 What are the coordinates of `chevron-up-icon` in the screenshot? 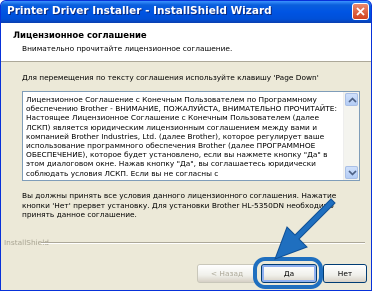 It's located at (352, 100).